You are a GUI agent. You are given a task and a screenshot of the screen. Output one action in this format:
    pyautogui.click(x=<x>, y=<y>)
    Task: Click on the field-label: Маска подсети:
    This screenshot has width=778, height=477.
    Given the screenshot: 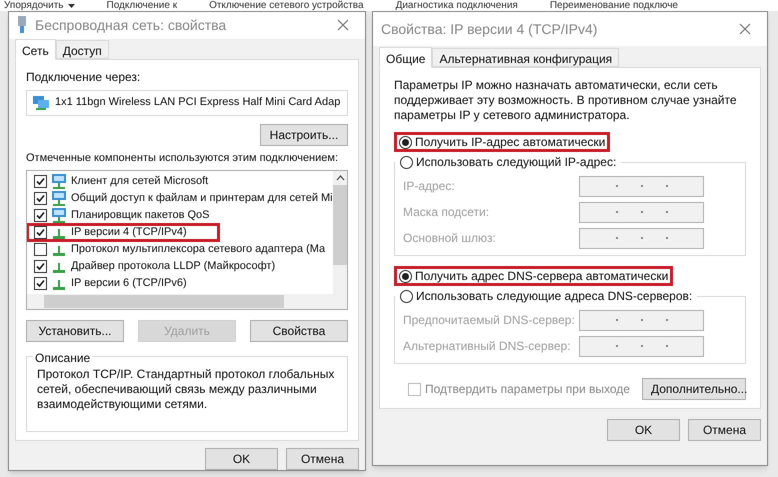 What is the action you would take?
    pyautogui.click(x=446, y=212)
    